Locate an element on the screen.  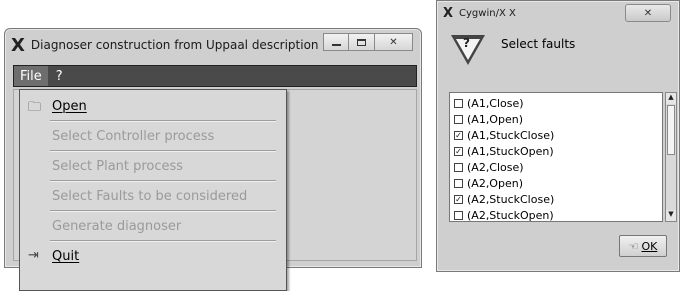
fault-label: (A1,StuckOpen) is located at coordinates (510, 151).